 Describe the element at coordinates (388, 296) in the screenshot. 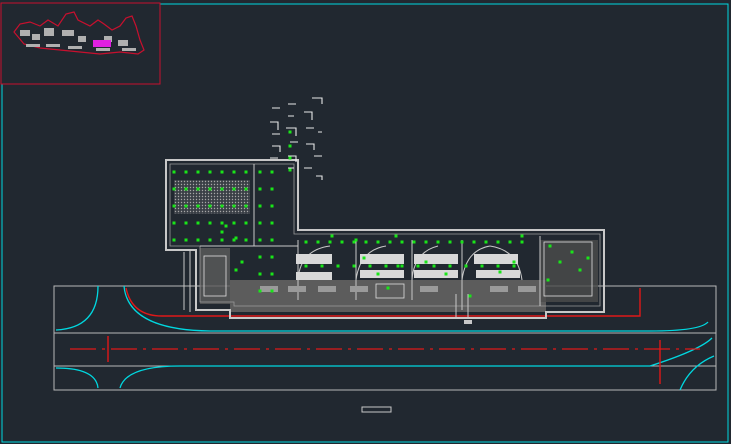

I see `hatched-corridor` at that location.